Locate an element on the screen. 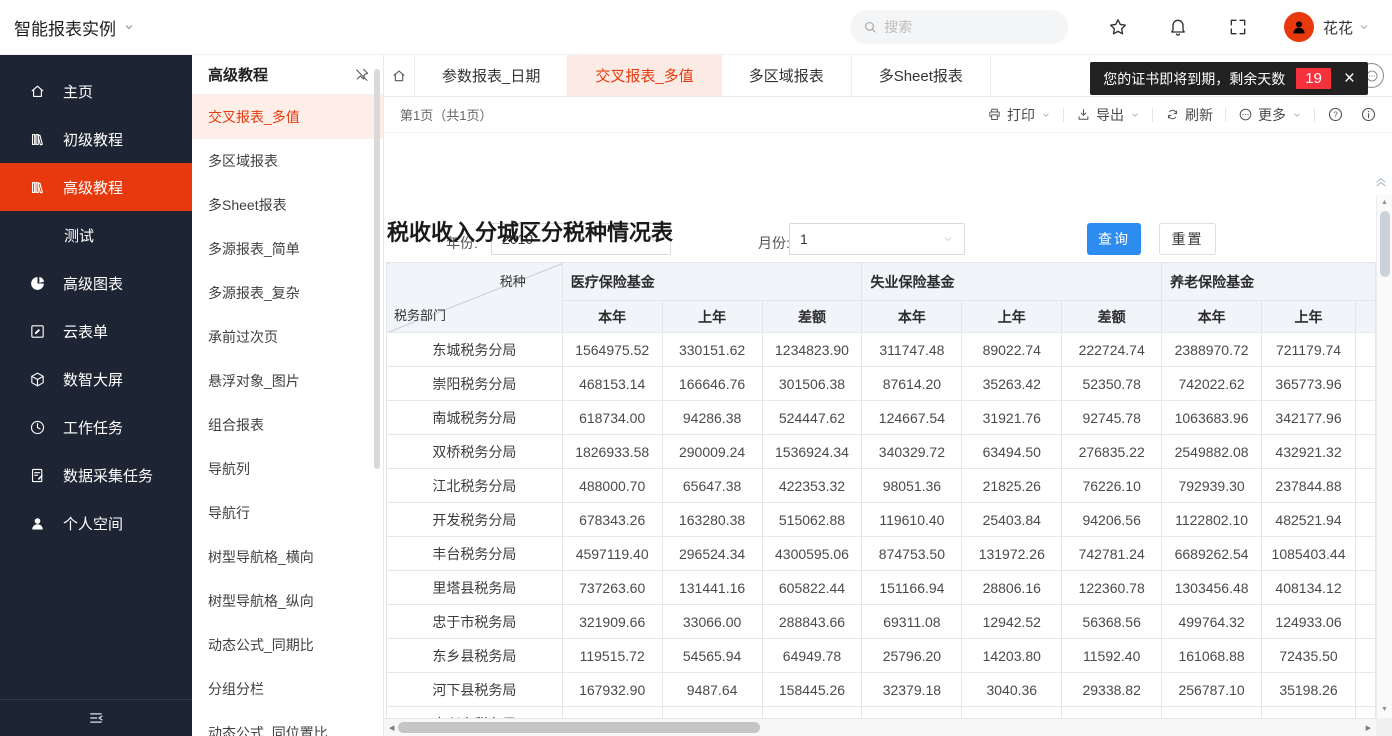  subsidebar-item-14: 动态公式_同位置比 is located at coordinates (287, 723).